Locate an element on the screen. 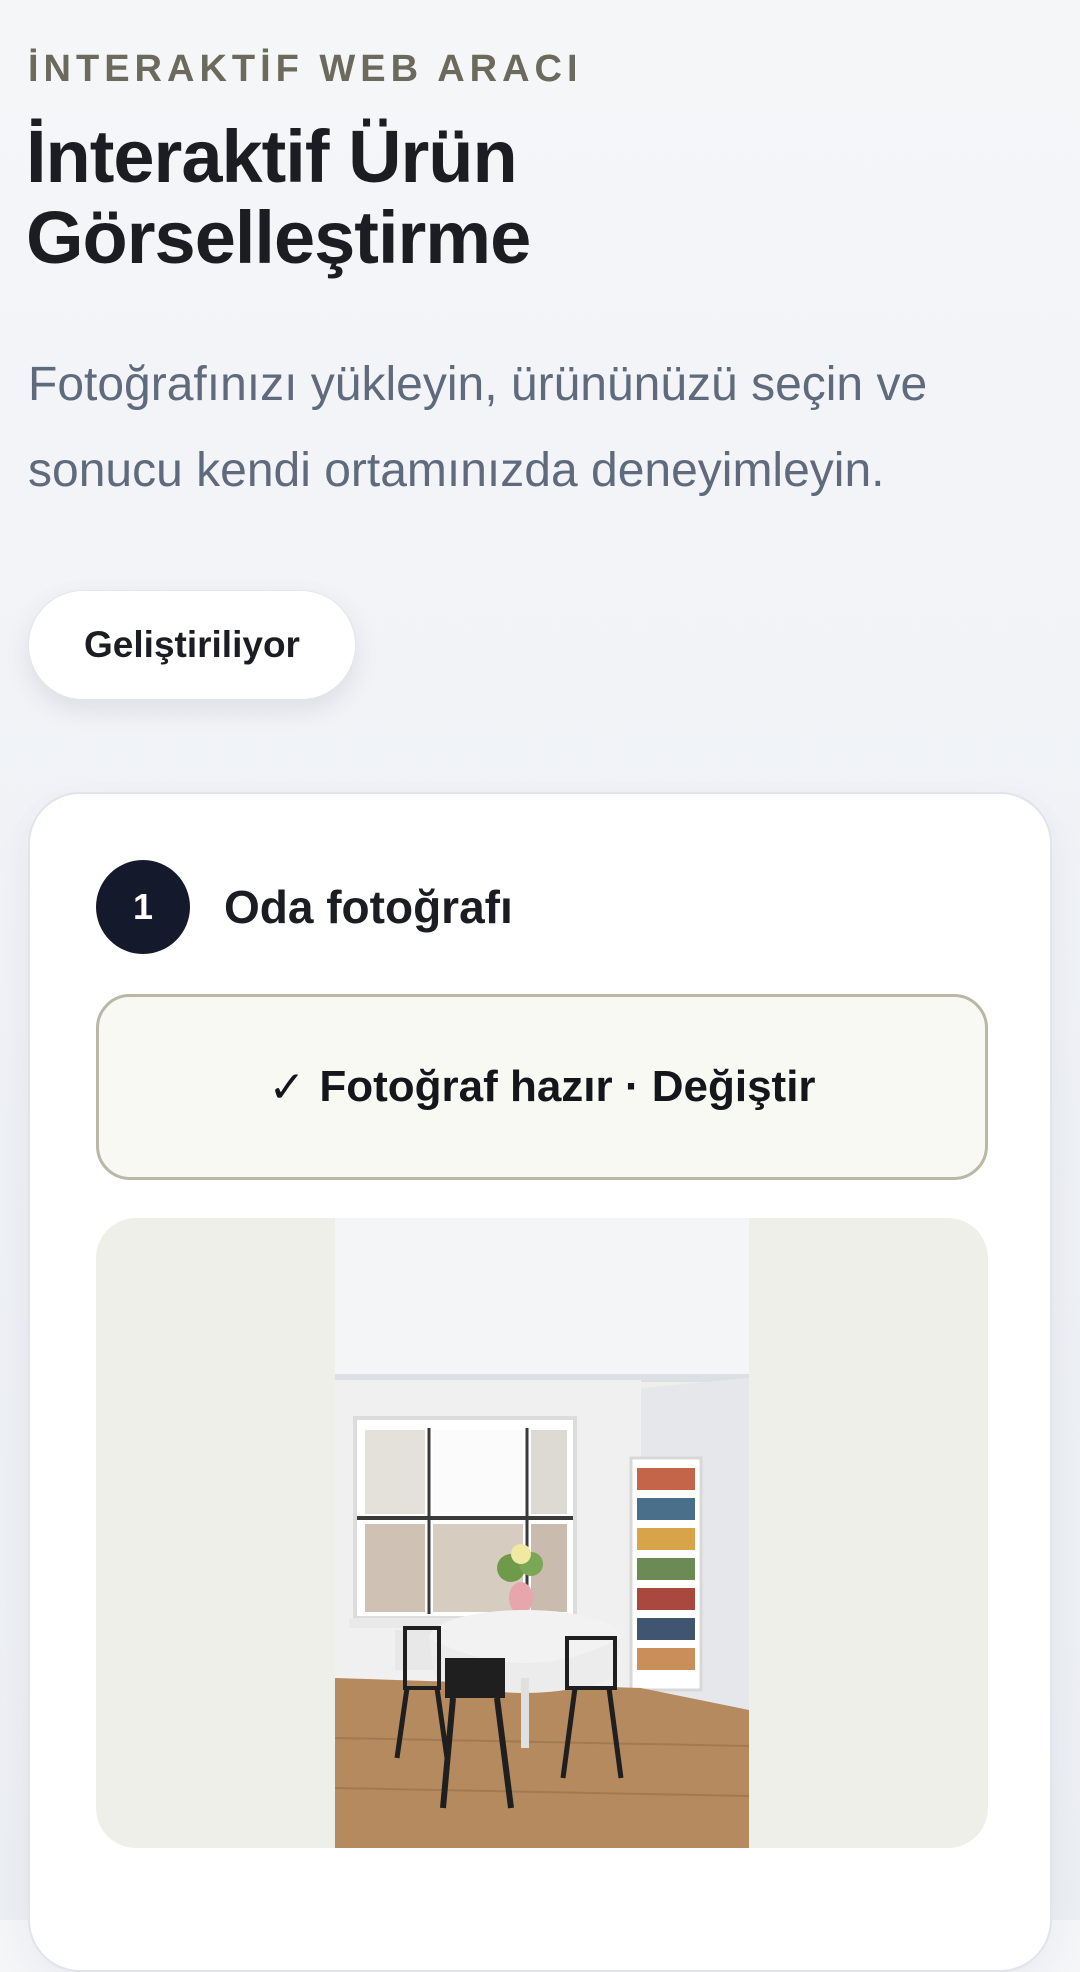 Image resolution: width=1080 pixels, height=1972 pixels. check-icon: ✓ is located at coordinates (287, 1087).